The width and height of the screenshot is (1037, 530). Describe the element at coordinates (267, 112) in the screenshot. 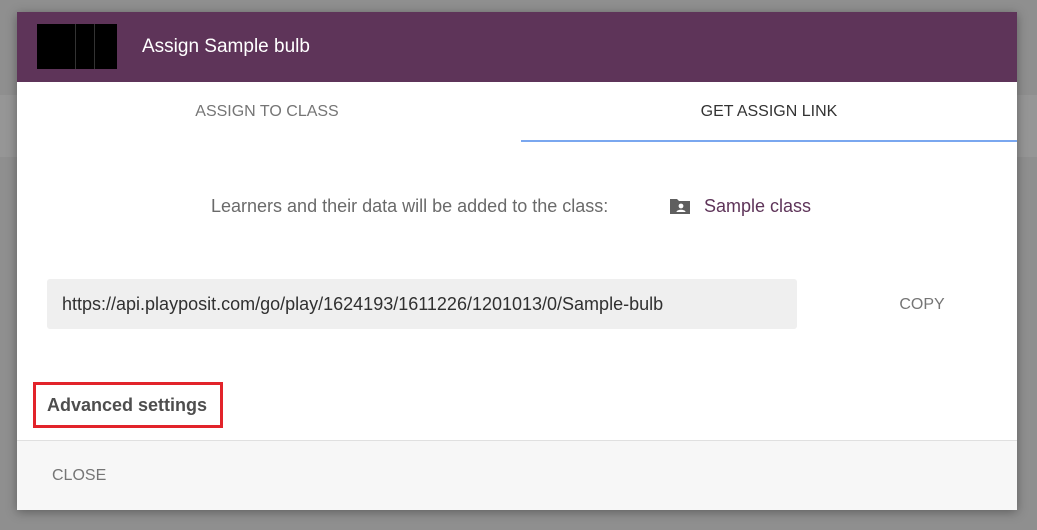

I see `tab-assign-to-class: ASSIGN TO CLASS` at that location.